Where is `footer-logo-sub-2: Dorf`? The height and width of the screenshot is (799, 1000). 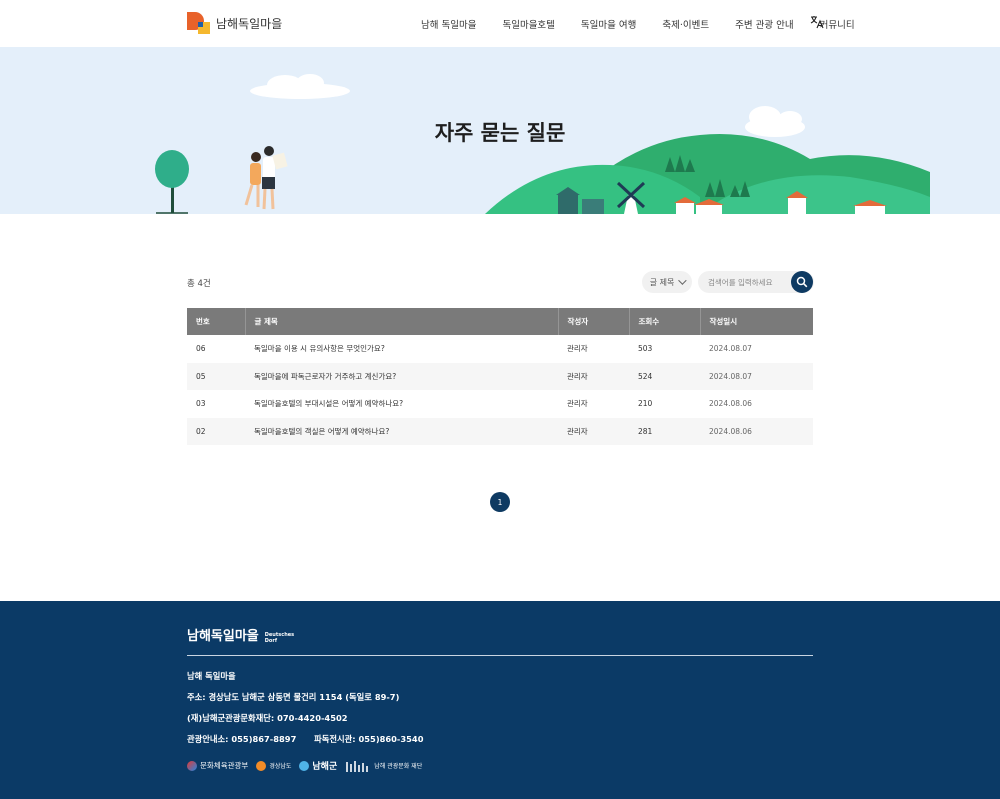 footer-logo-sub-2: Dorf is located at coordinates (270, 641).